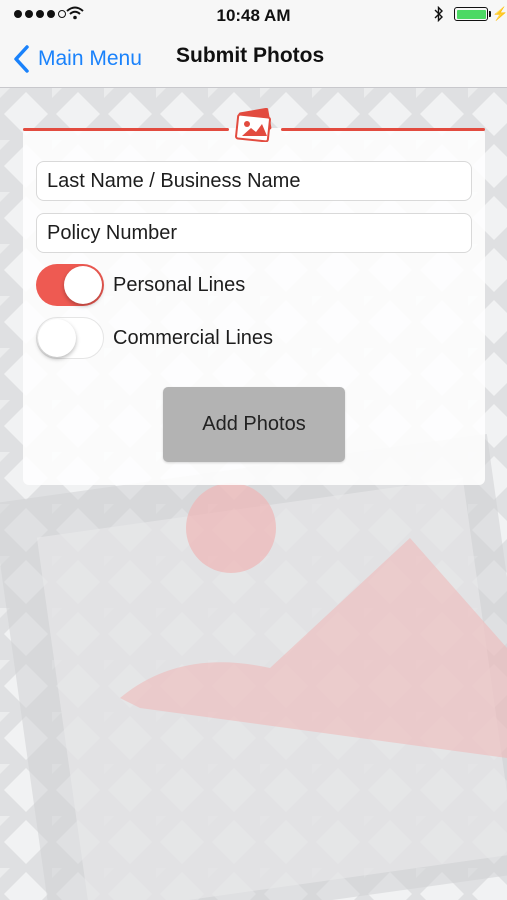 The width and height of the screenshot is (507, 900). I want to click on page-title: Submit Photos, so click(250, 55).